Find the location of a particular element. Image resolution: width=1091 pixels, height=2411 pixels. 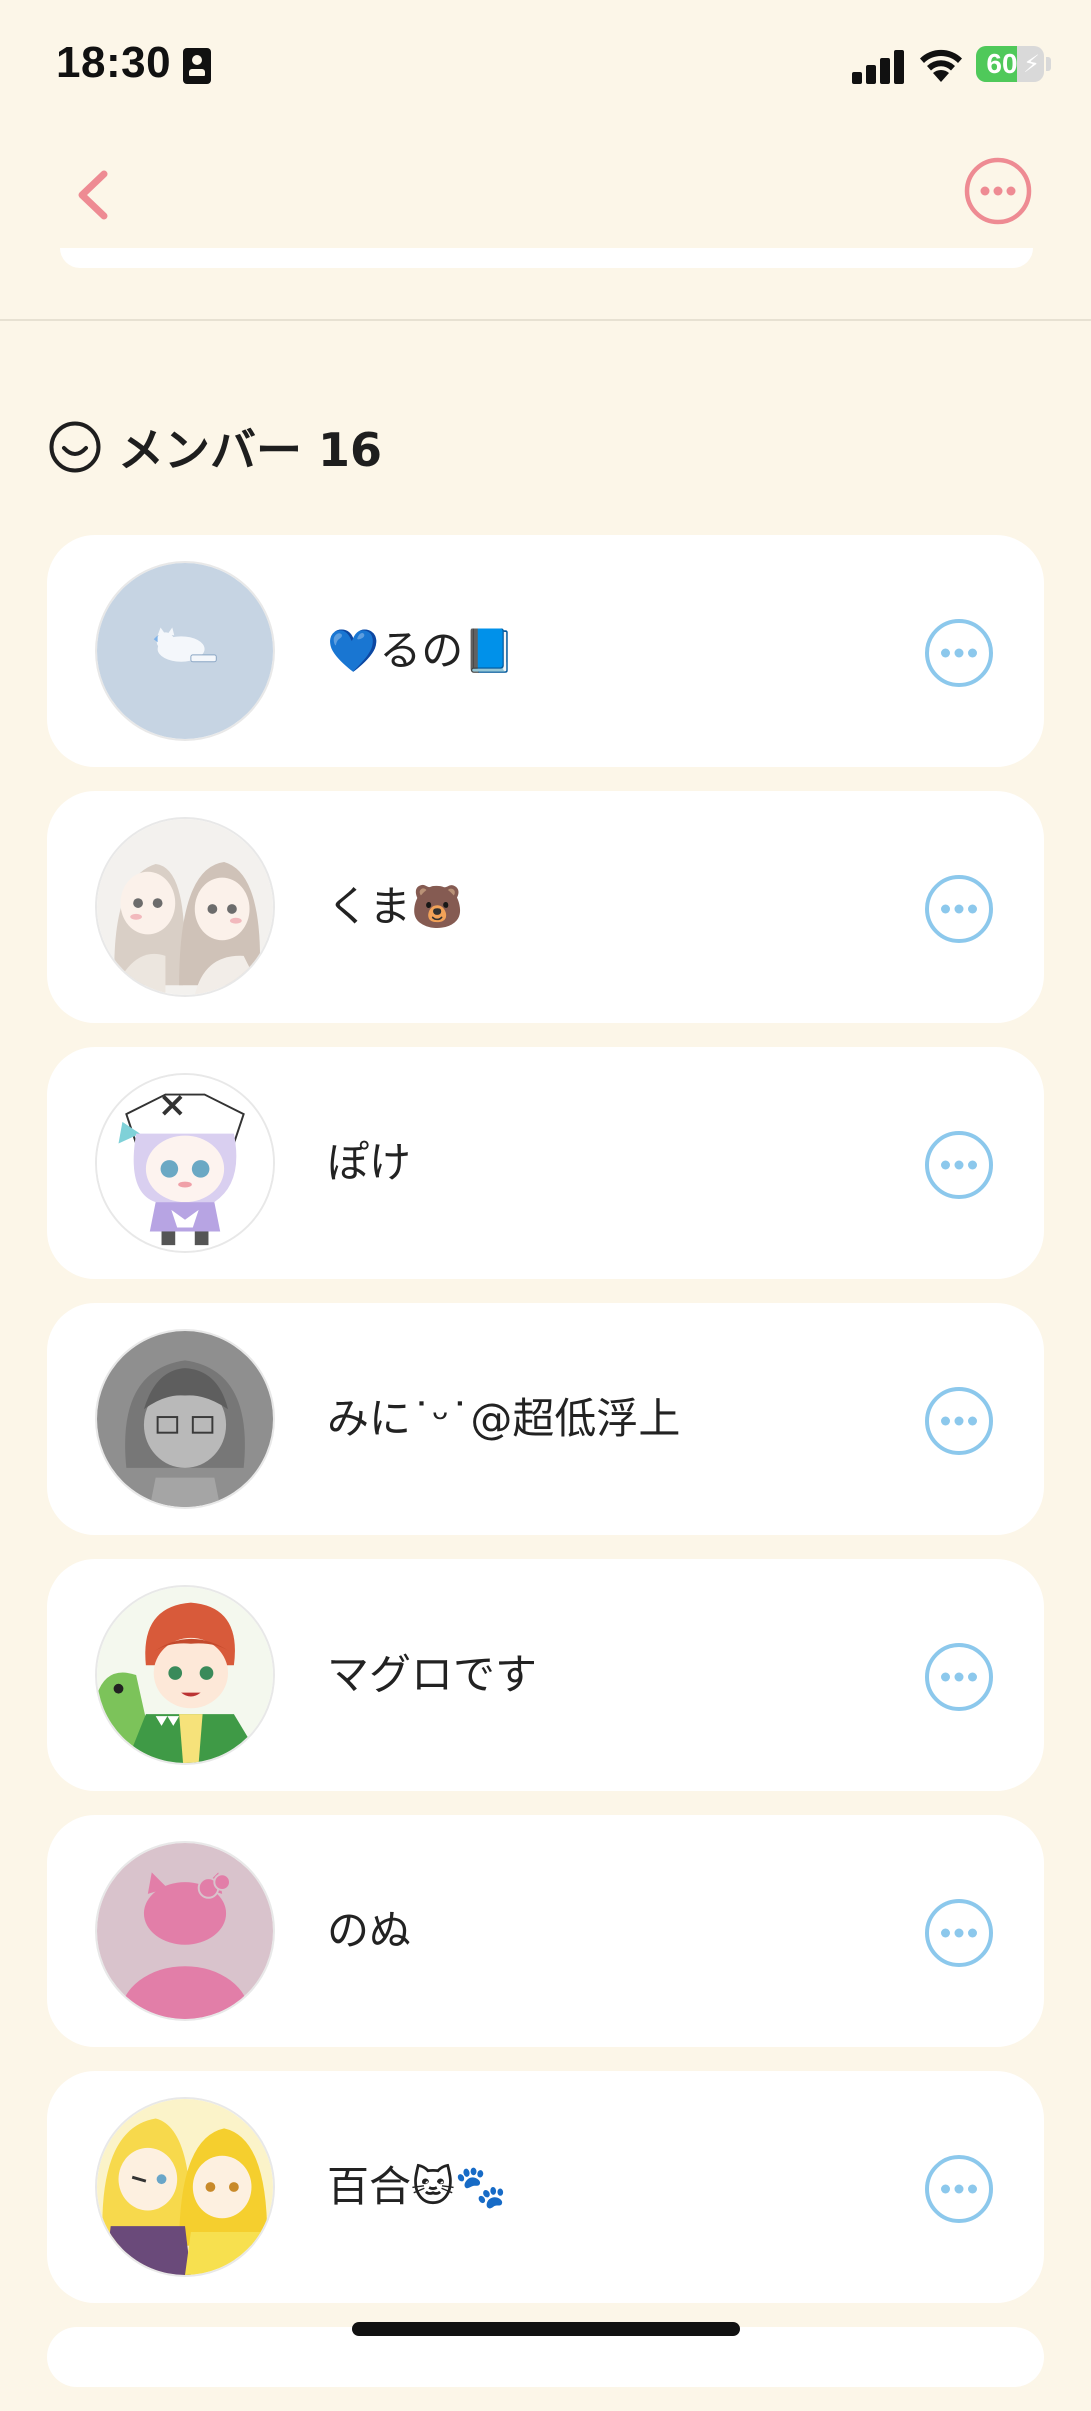

member-row: ぽけ is located at coordinates (545, 1163).